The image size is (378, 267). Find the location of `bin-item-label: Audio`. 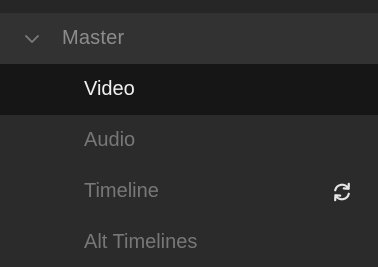

bin-item-label: Audio is located at coordinates (110, 140).